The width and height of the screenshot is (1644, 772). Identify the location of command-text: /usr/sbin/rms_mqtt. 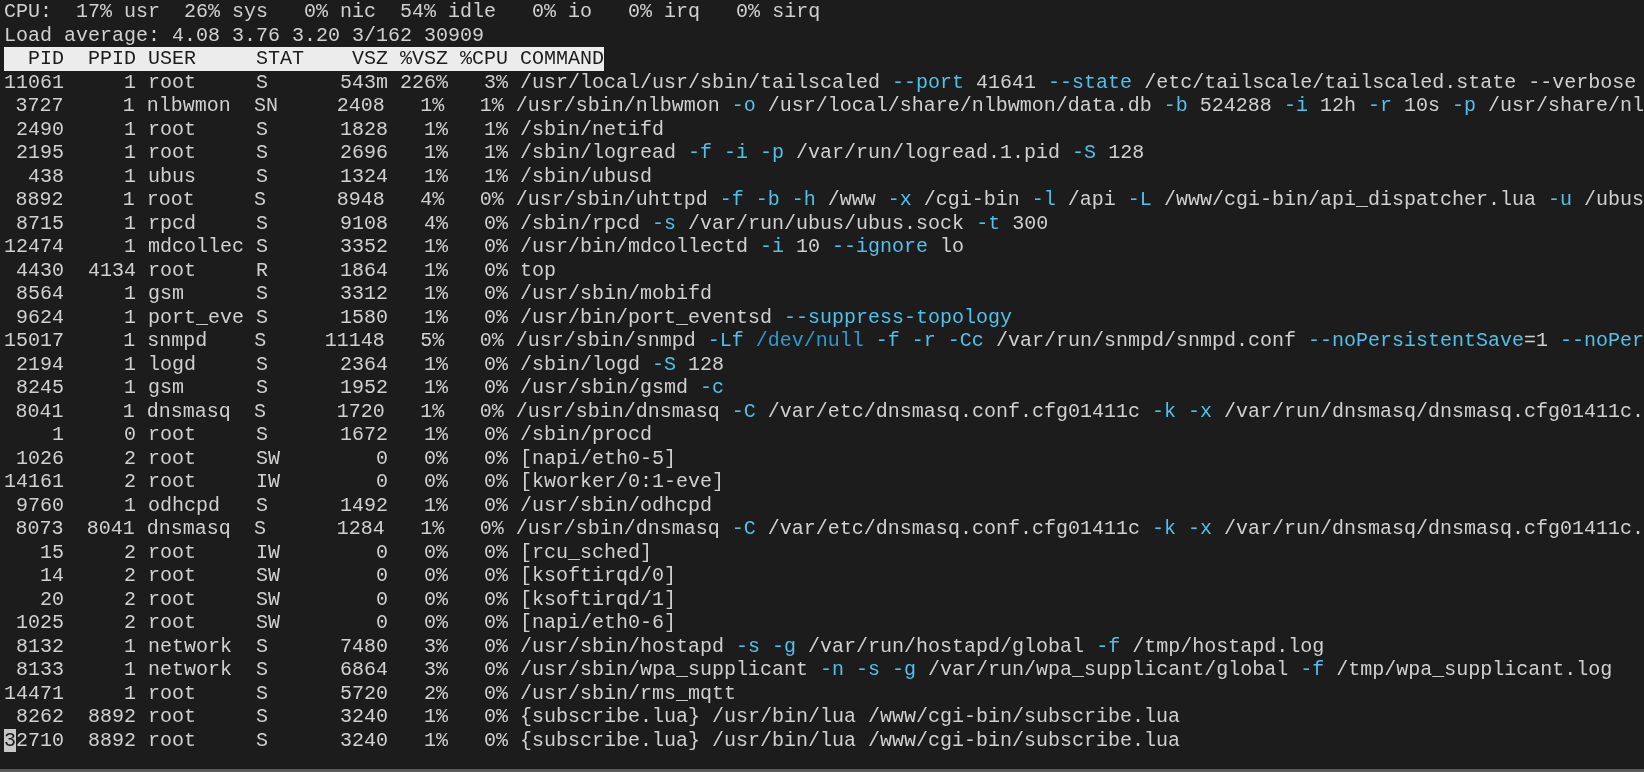
(628, 693).